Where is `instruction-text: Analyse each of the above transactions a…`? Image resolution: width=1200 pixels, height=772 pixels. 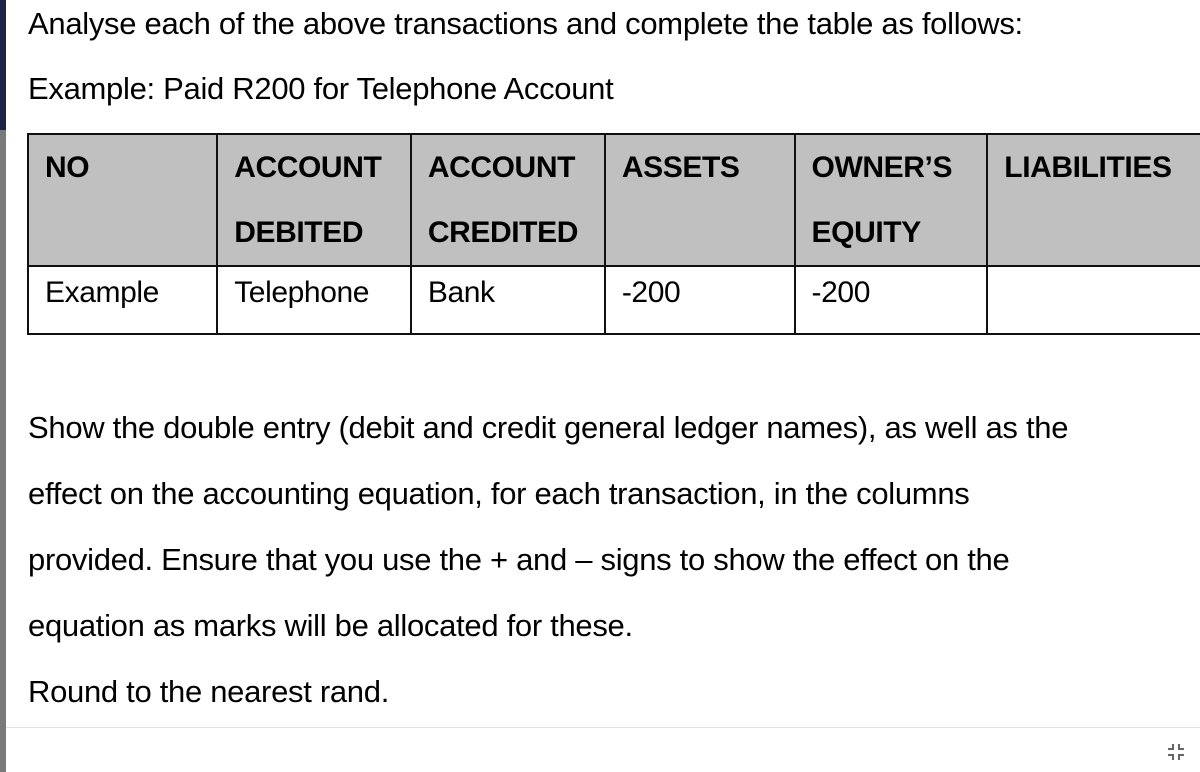
instruction-text: Analyse each of the above transactions a… is located at coordinates (525, 23).